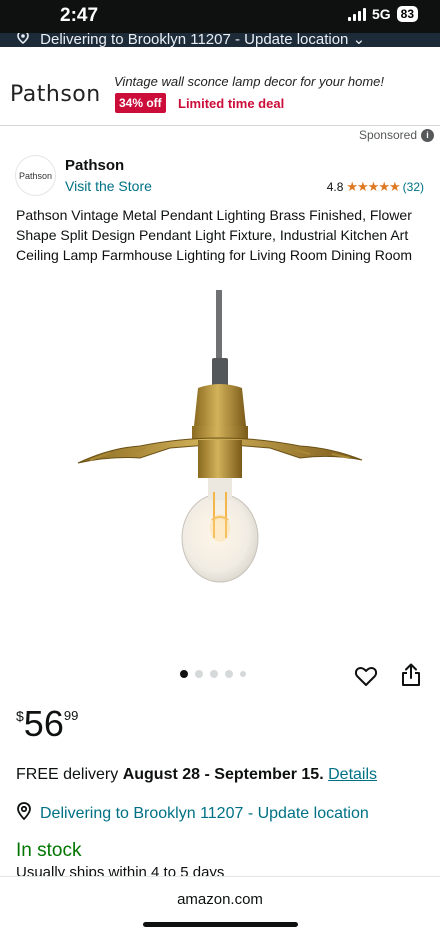 This screenshot has height=935, width=440. Describe the element at coordinates (335, 187) in the screenshot. I see `rating-value: 4.8` at that location.